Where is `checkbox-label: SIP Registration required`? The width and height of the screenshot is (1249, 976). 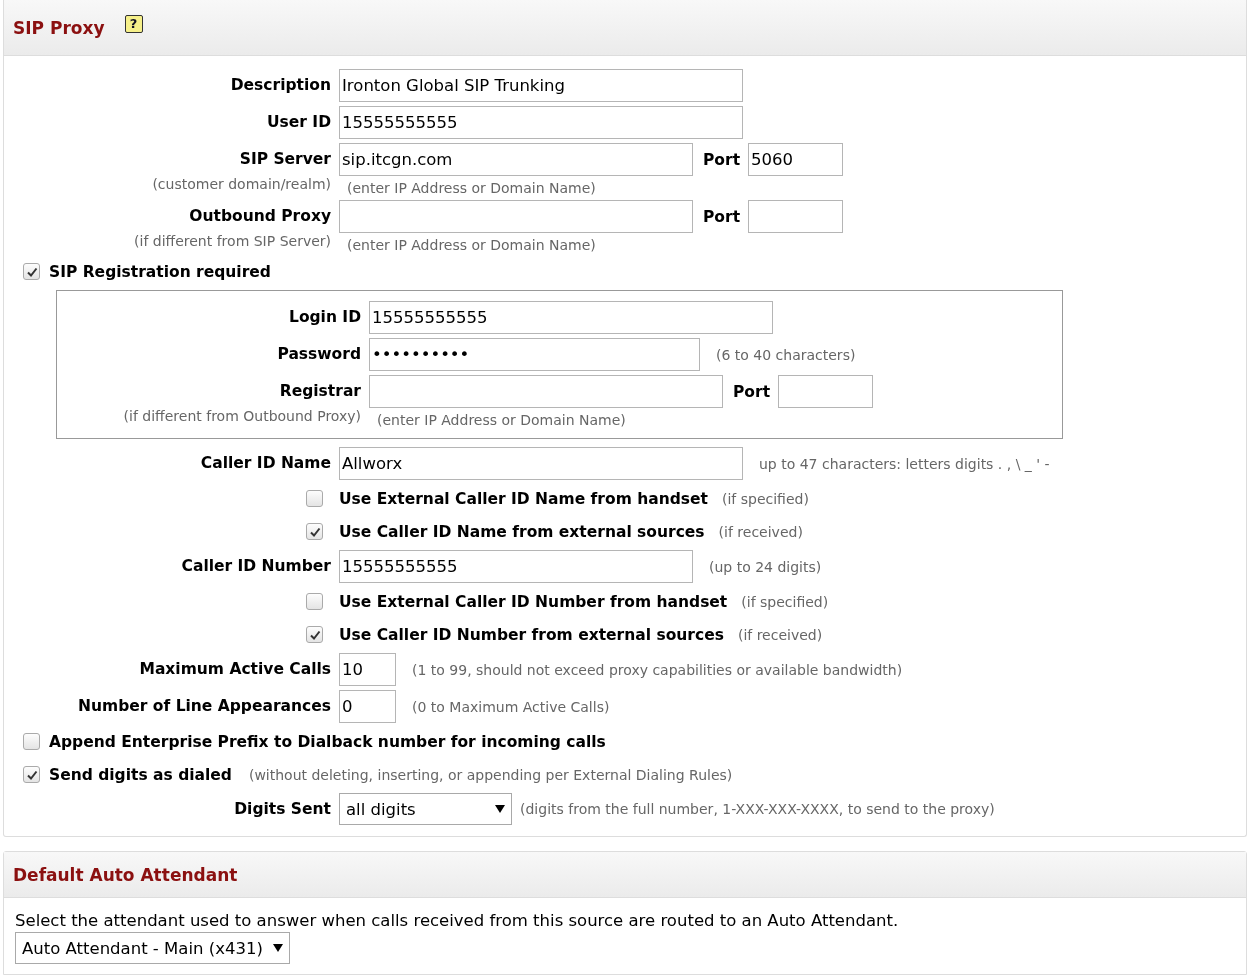 checkbox-label: SIP Registration required is located at coordinates (160, 271).